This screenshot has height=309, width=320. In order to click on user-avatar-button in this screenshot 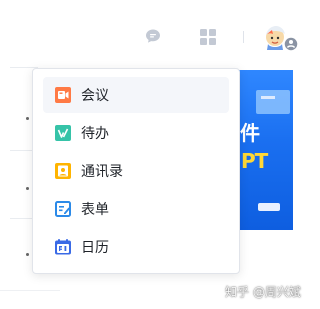, I will do `click(282, 40)`.